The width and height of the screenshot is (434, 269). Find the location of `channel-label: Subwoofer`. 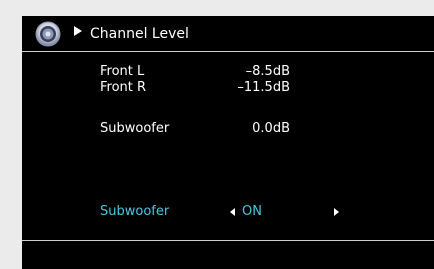

channel-label: Subwoofer is located at coordinates (135, 128).